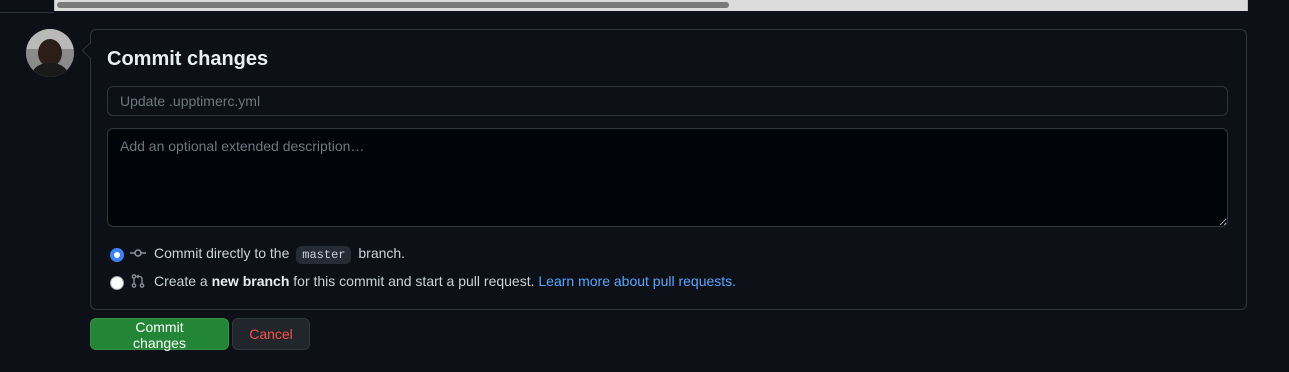 Image resolution: width=1289 pixels, height=372 pixels. I want to click on commit-direct-radio, so click(117, 255).